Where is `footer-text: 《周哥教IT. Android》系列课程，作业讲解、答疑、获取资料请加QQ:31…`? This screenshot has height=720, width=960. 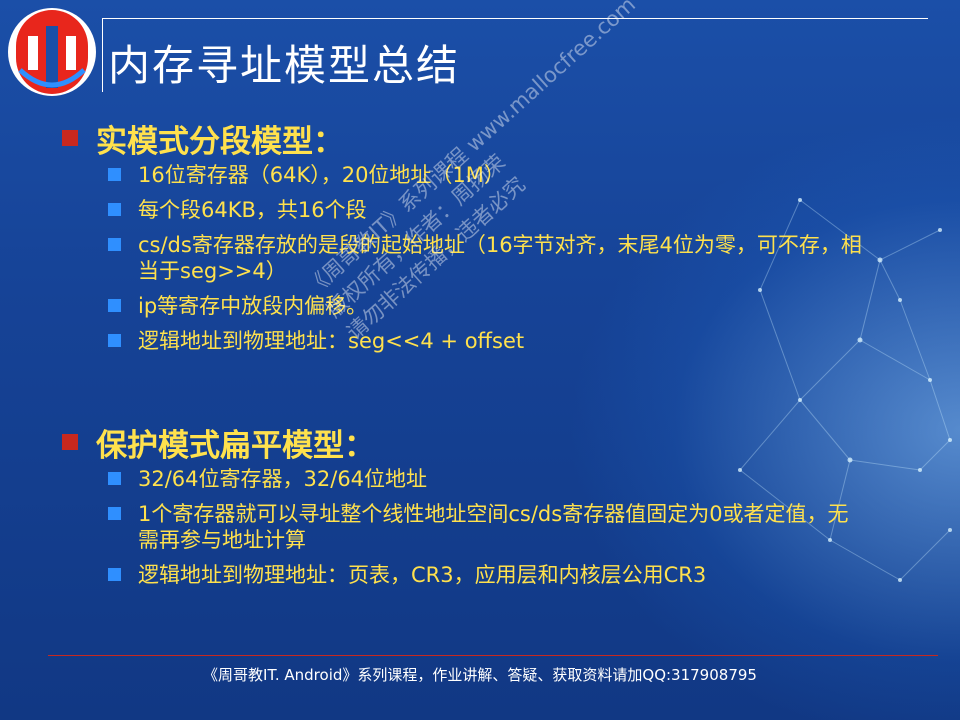
footer-text: 《周哥教IT. Android》系列课程，作业讲解、答疑、获取资料请加QQ:31… is located at coordinates (480, 675).